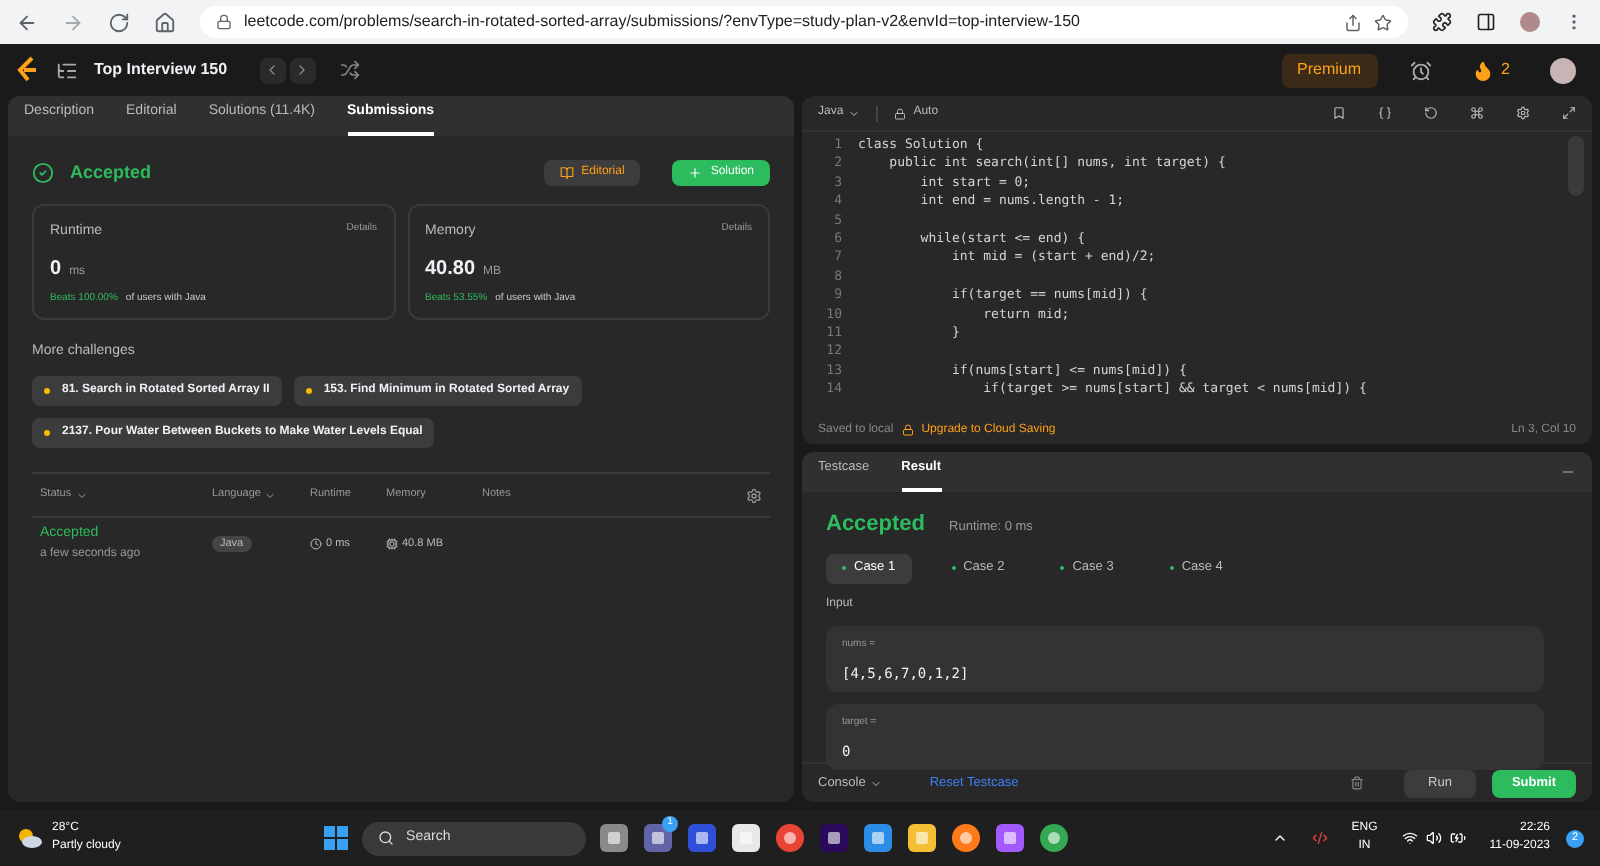  Describe the element at coordinates (1409, 838) in the screenshot. I see `wifi-icon` at that location.